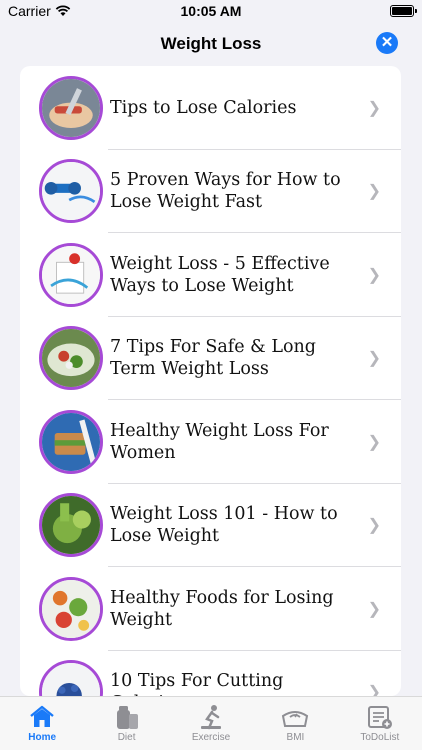 Image resolution: width=422 pixels, height=750 pixels. What do you see at coordinates (126, 737) in the screenshot?
I see `tab-label: Diet` at bounding box center [126, 737].